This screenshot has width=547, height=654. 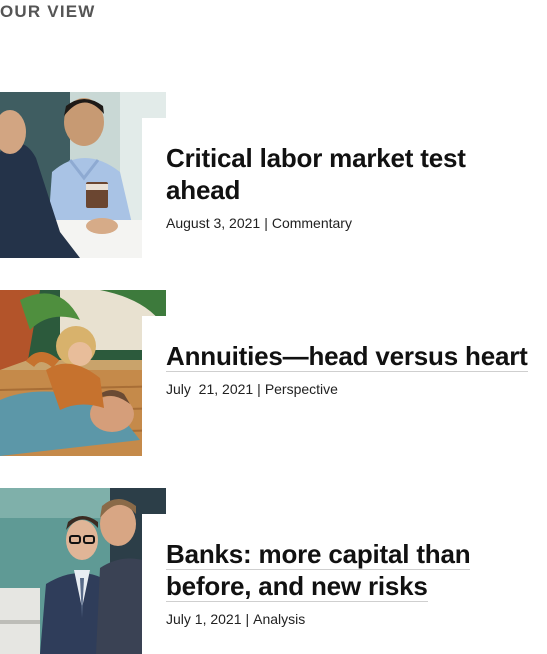 What do you see at coordinates (210, 389) in the screenshot?
I see `article-date: July 21, 2021` at bounding box center [210, 389].